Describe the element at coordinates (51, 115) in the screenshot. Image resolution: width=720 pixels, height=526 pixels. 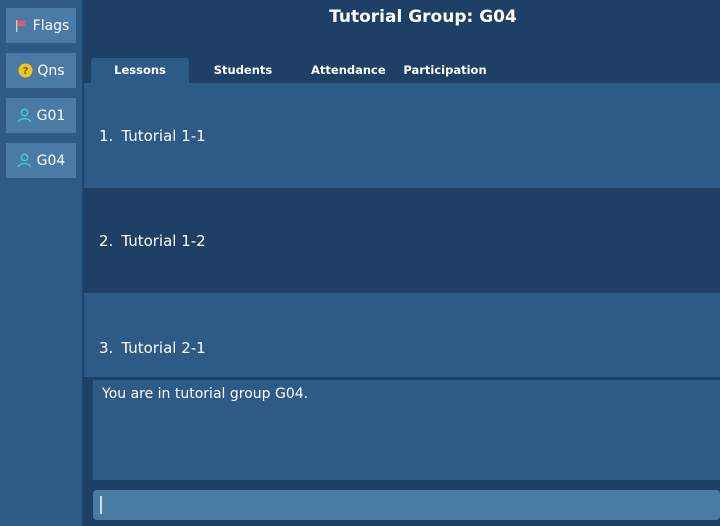
I see `sidebar-item-label: G01` at that location.